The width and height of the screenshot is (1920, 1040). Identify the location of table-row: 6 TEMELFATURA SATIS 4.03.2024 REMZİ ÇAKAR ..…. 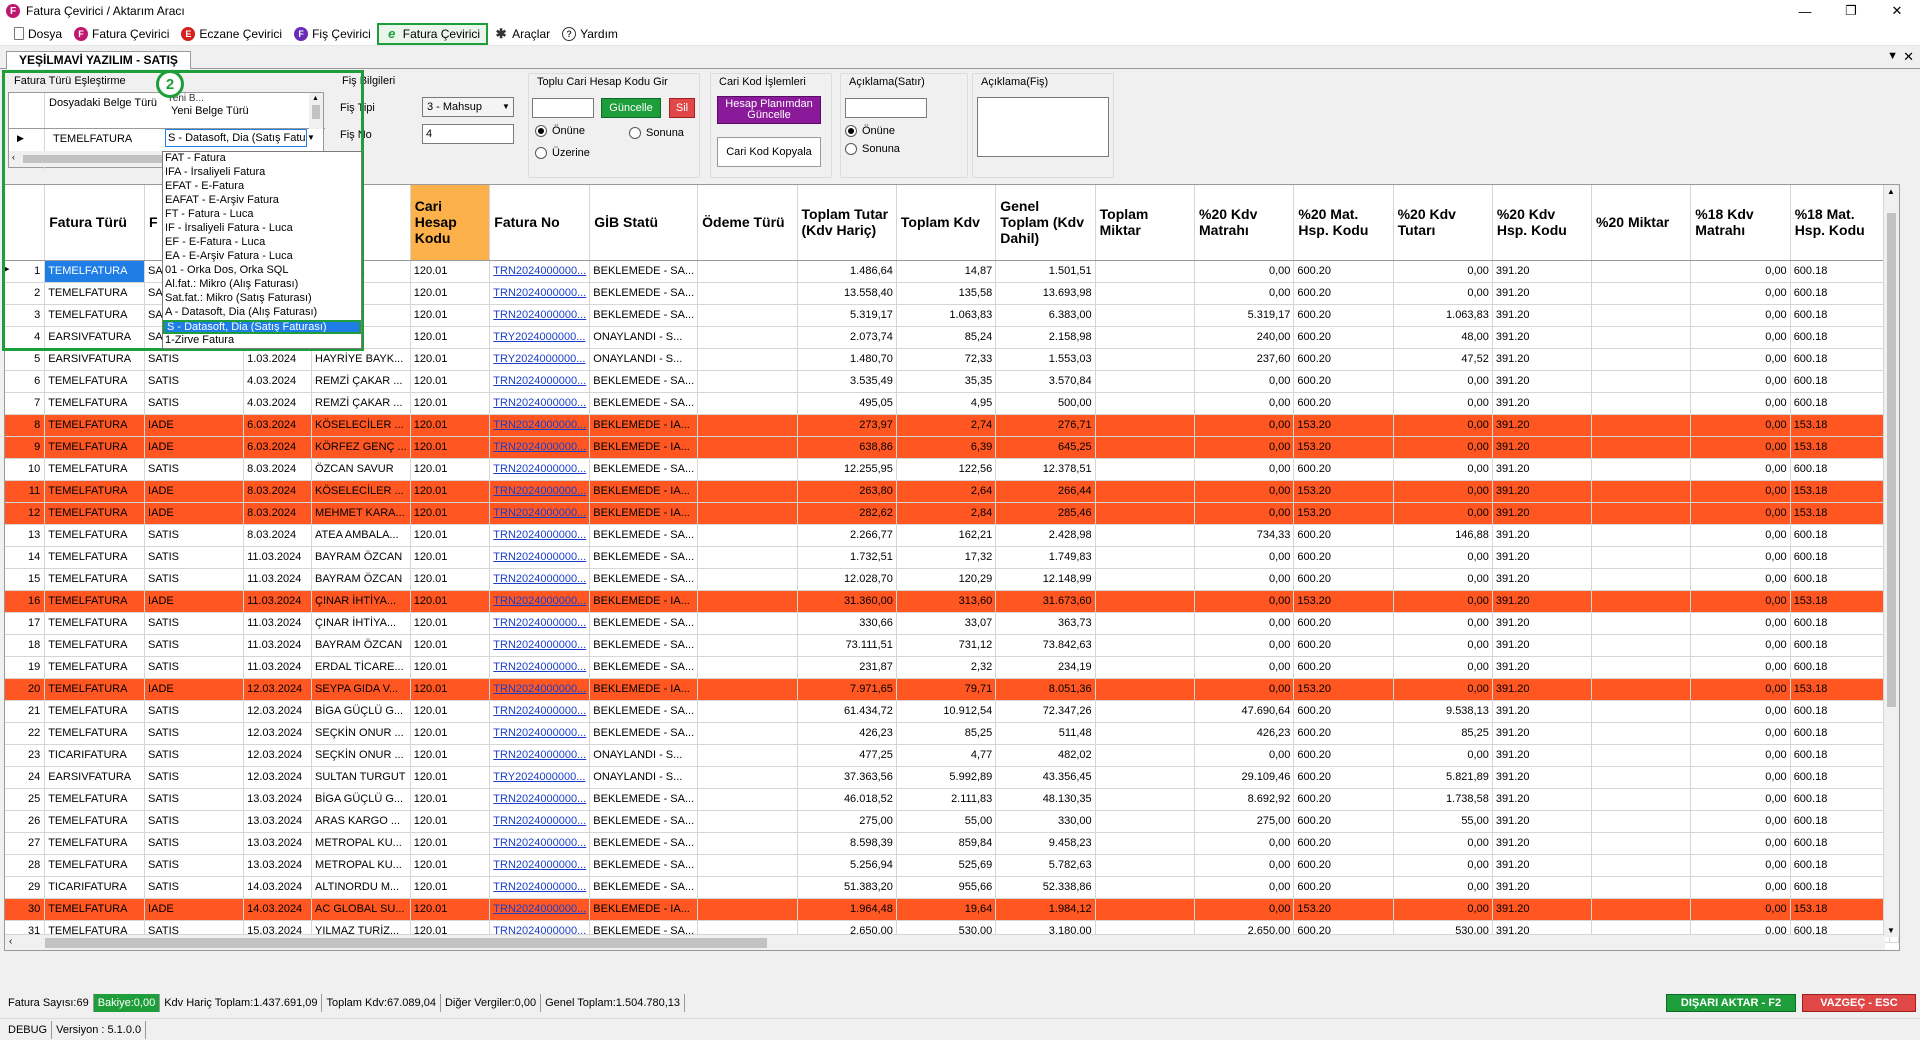
(952, 381).